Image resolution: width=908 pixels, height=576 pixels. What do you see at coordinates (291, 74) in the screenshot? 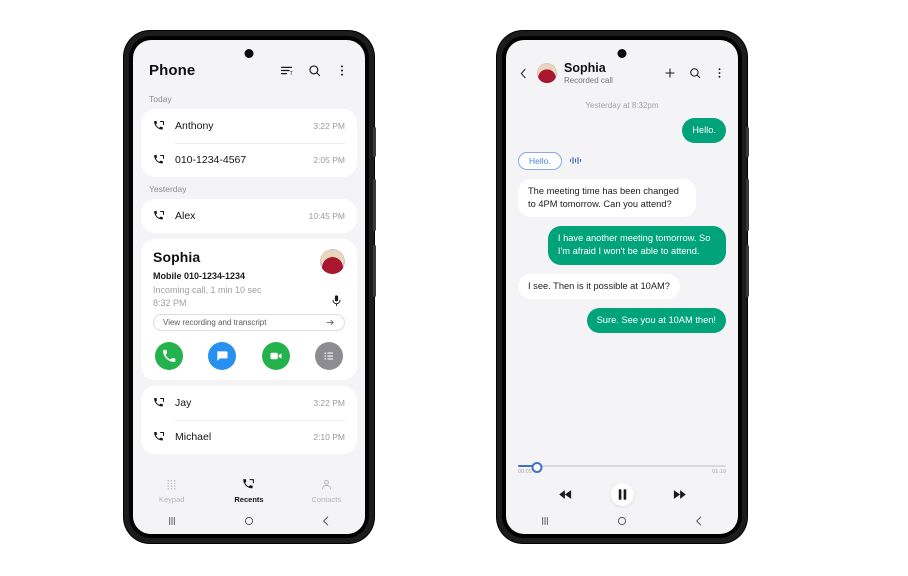
I see `svg-text: T` at bounding box center [291, 74].